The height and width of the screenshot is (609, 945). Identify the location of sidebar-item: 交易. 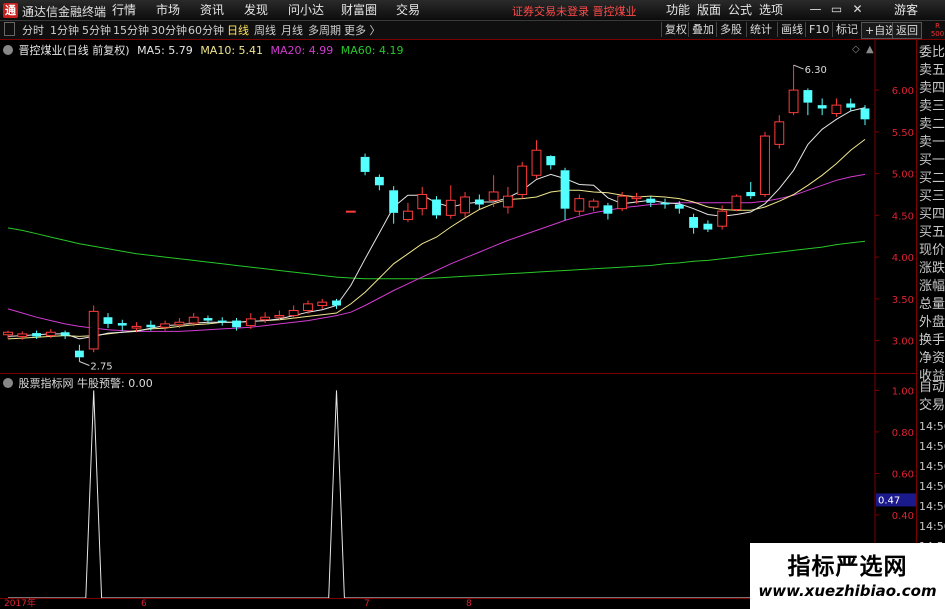
(932, 406).